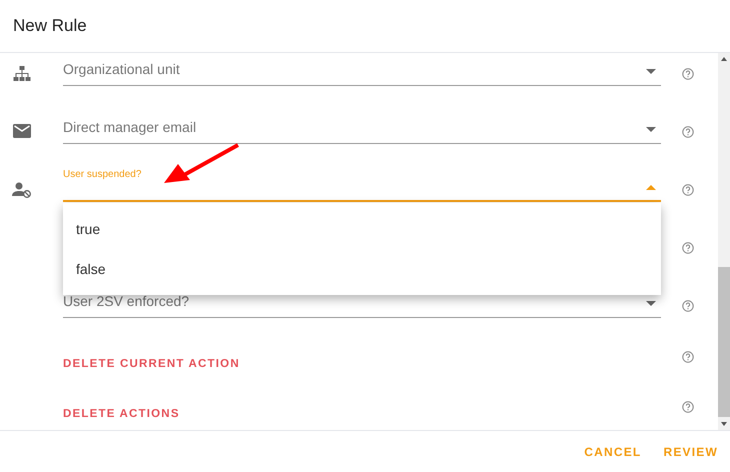 The width and height of the screenshot is (730, 472). Describe the element at coordinates (22, 190) in the screenshot. I see `user-blocked-icon` at that location.